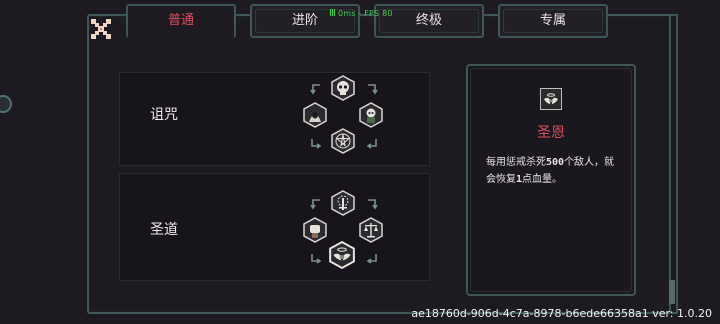 Image resolution: width=720 pixels, height=324 pixels. I want to click on close-icon, so click(101, 29).